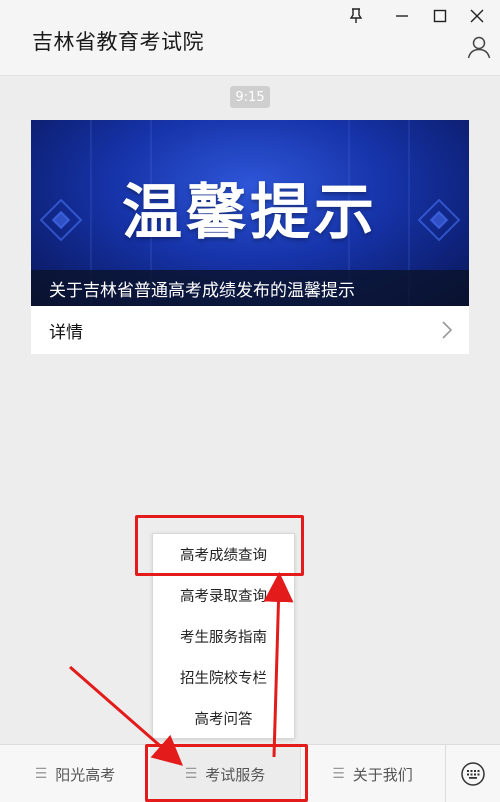  I want to click on service-popup-menu: 高考成绩查询 高考录取查询 考生服务指南 招生院校专栏 高考问答, so click(223, 636).